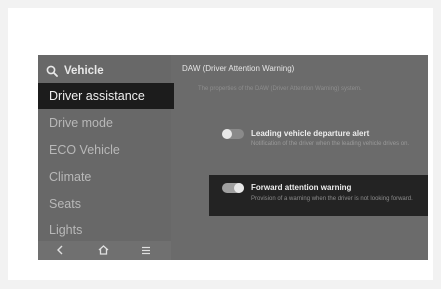 The image size is (441, 289). I want to click on home-icon, so click(103, 250).